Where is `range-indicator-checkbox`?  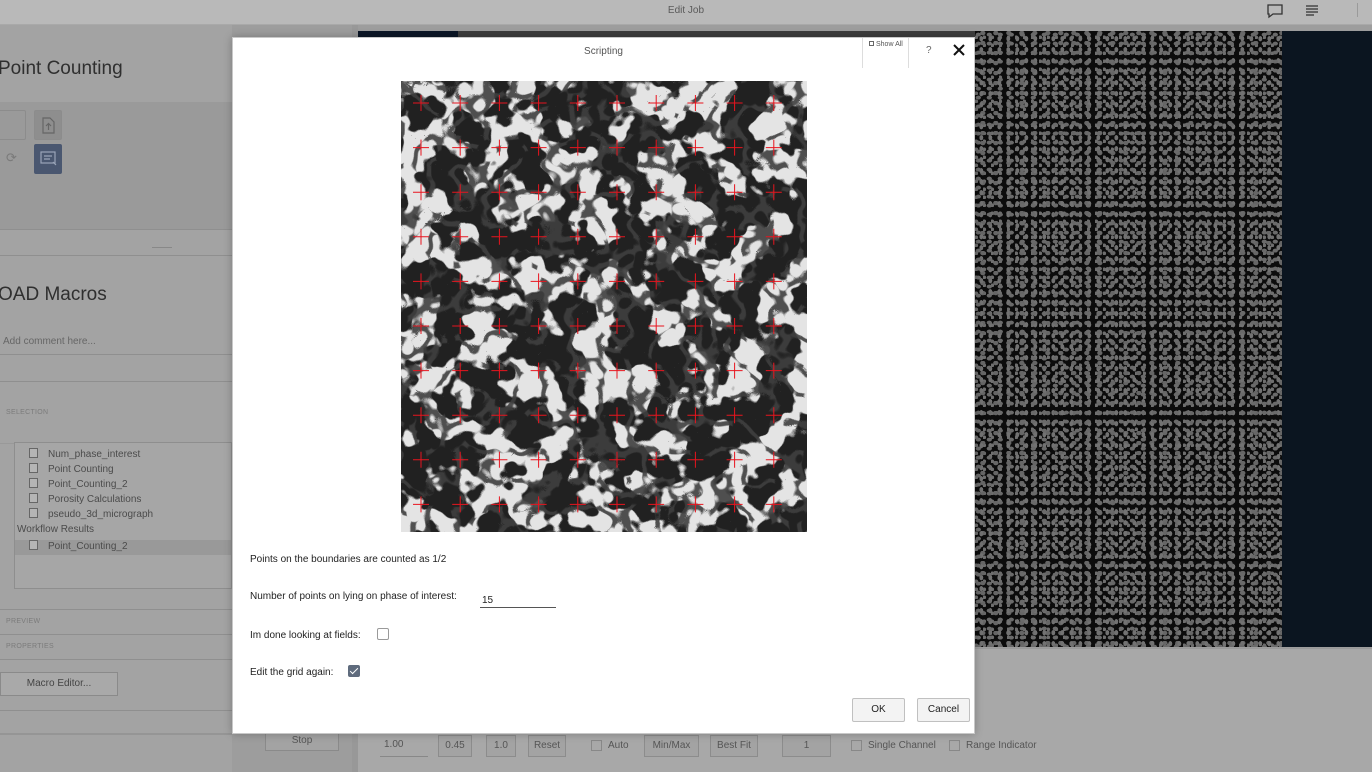
range-indicator-checkbox is located at coordinates (954, 745).